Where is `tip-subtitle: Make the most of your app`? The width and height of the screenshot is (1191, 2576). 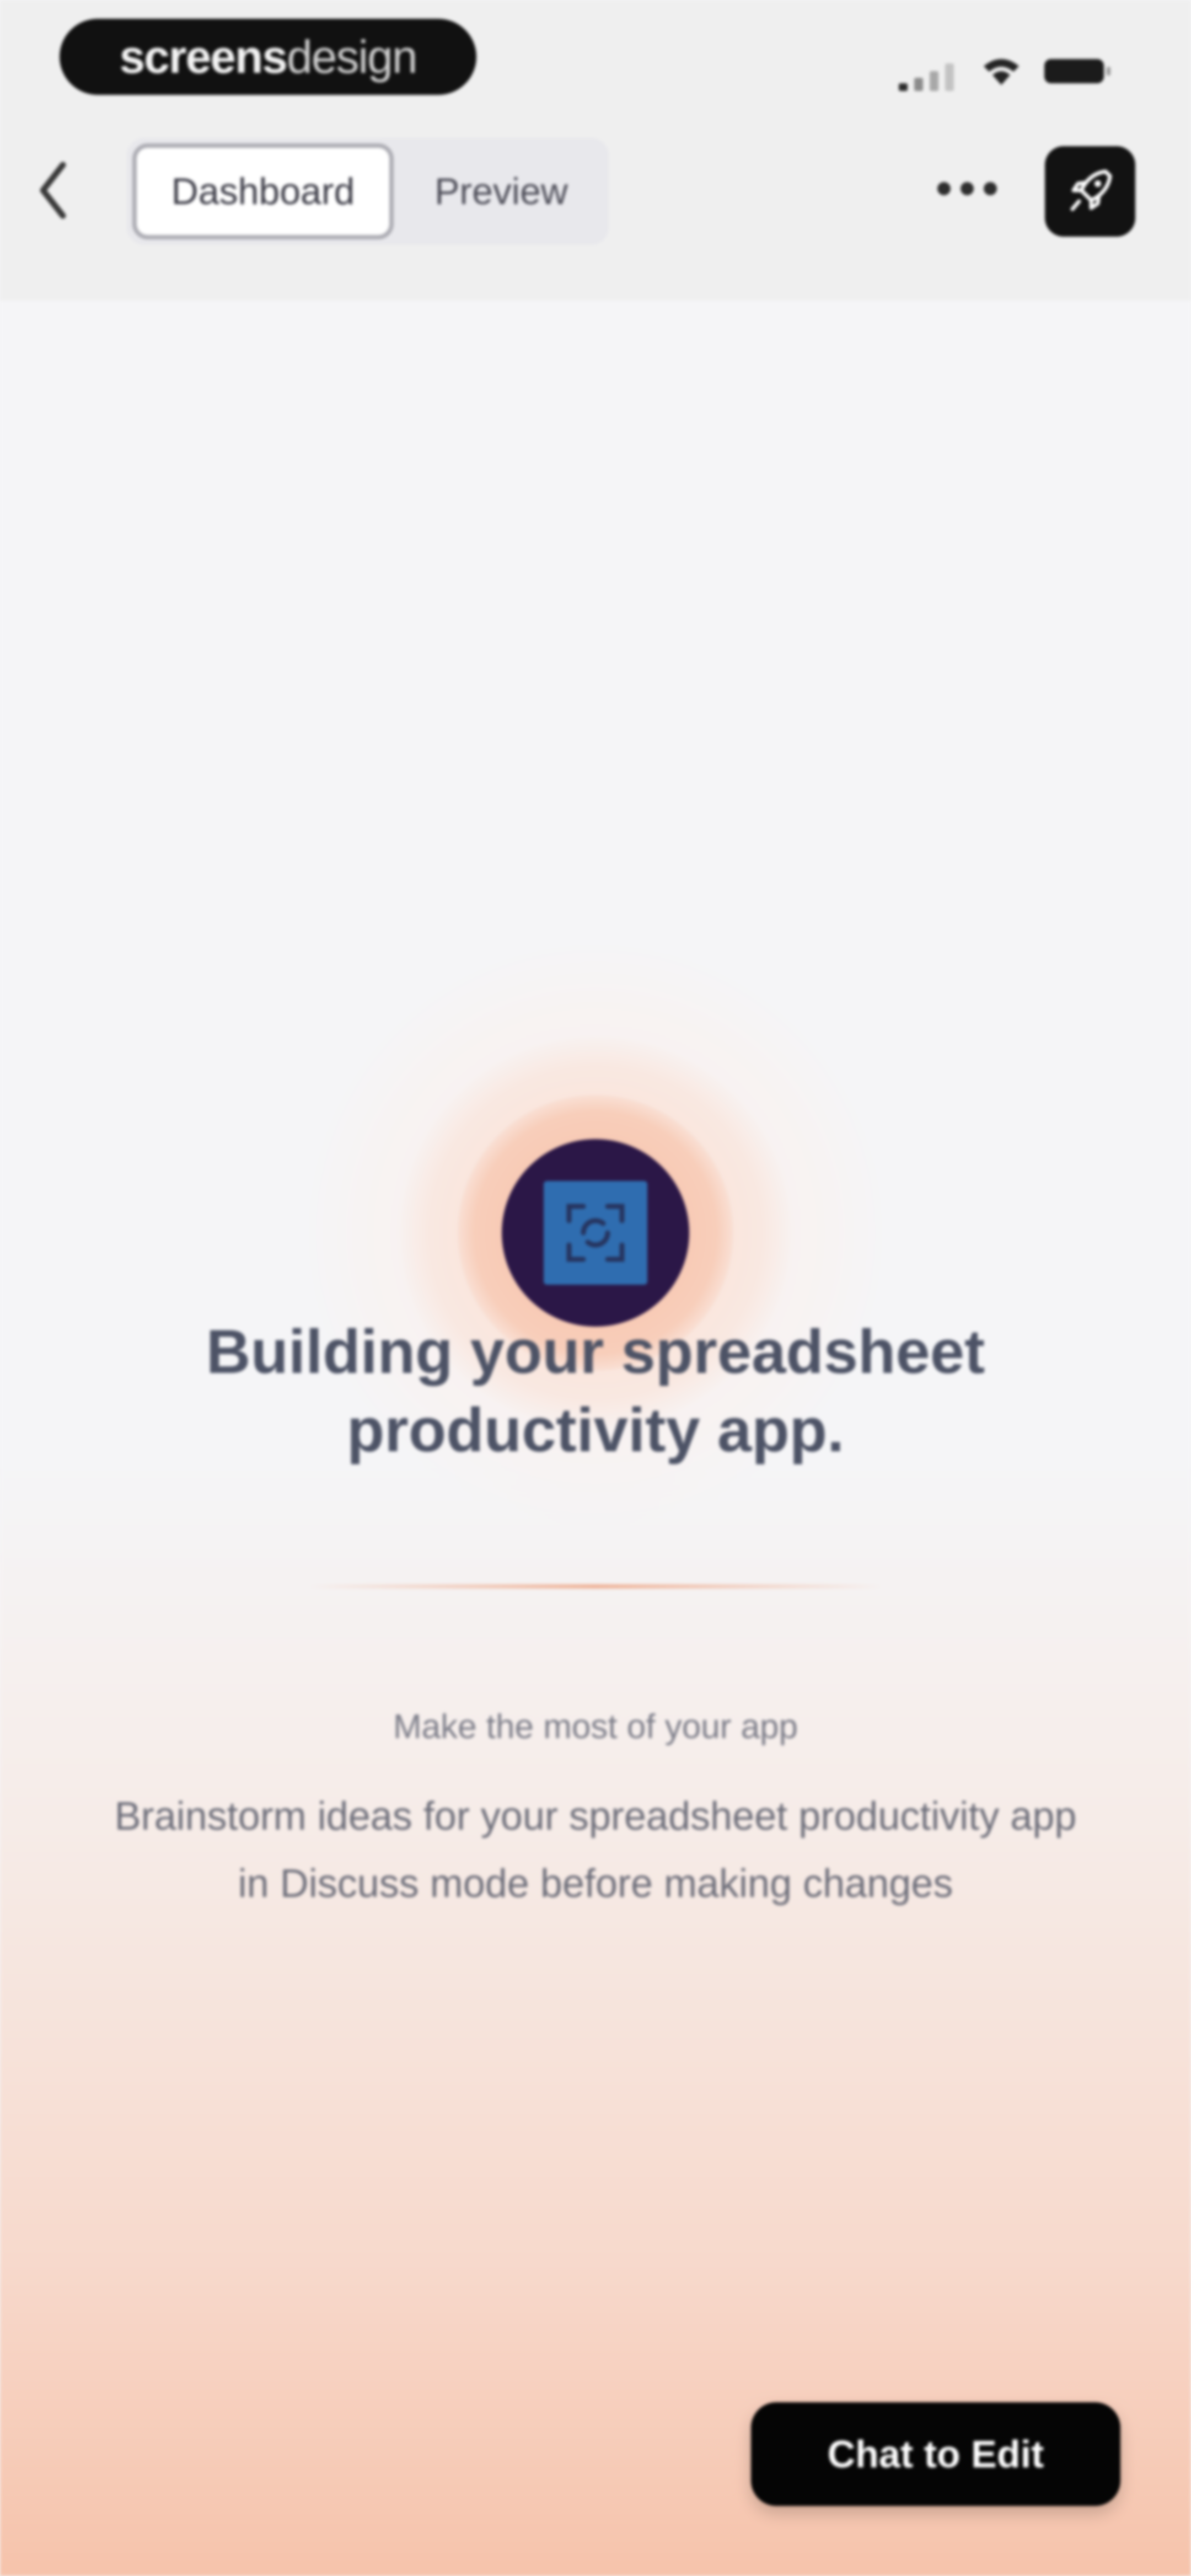 tip-subtitle: Make the most of your app is located at coordinates (595, 1727).